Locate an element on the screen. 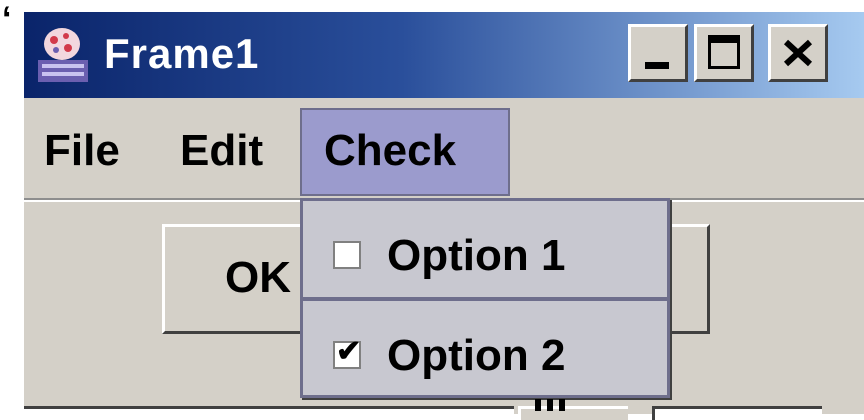  menu-file: File is located at coordinates (82, 151).